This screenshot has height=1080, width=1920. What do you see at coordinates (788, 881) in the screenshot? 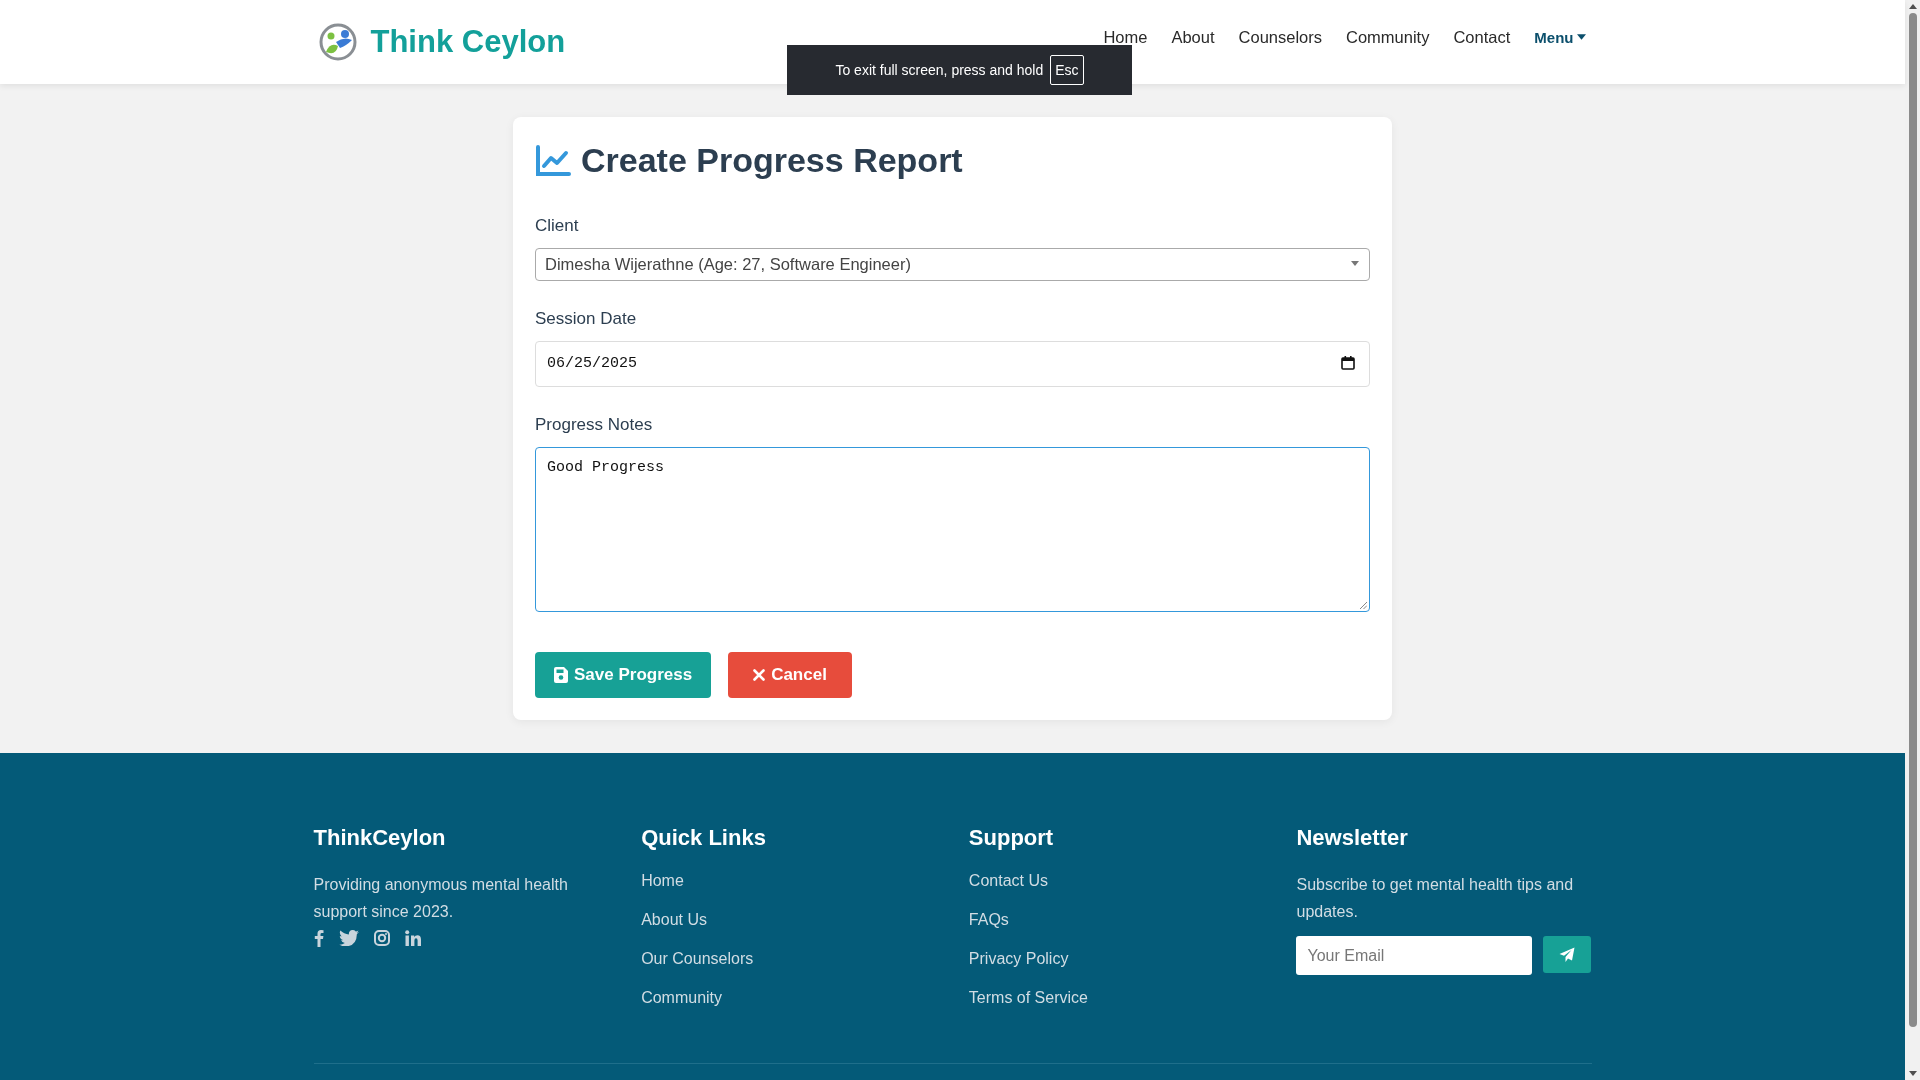
I see `footer-link: Home` at bounding box center [788, 881].